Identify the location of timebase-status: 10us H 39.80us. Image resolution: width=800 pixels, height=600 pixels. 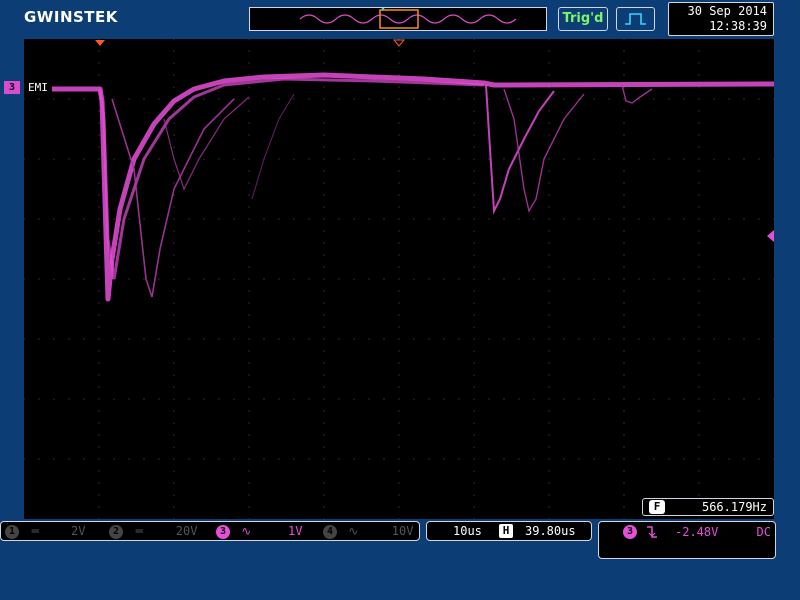
(509, 531).